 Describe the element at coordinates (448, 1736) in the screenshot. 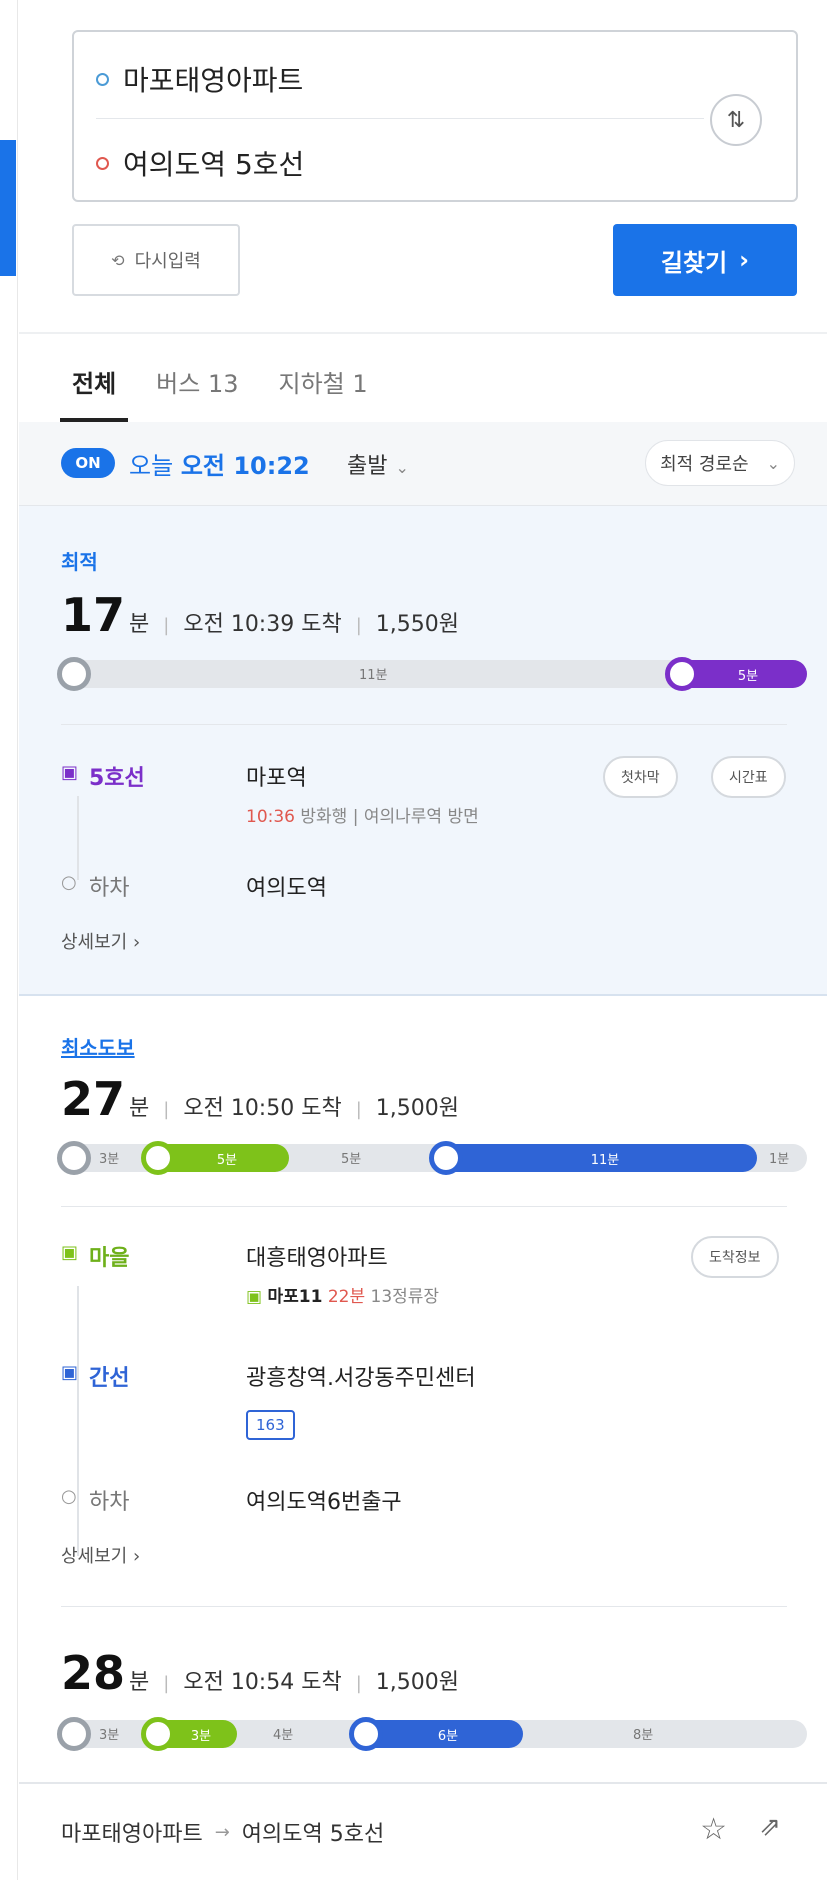

I see `bus-duration: 6분` at that location.